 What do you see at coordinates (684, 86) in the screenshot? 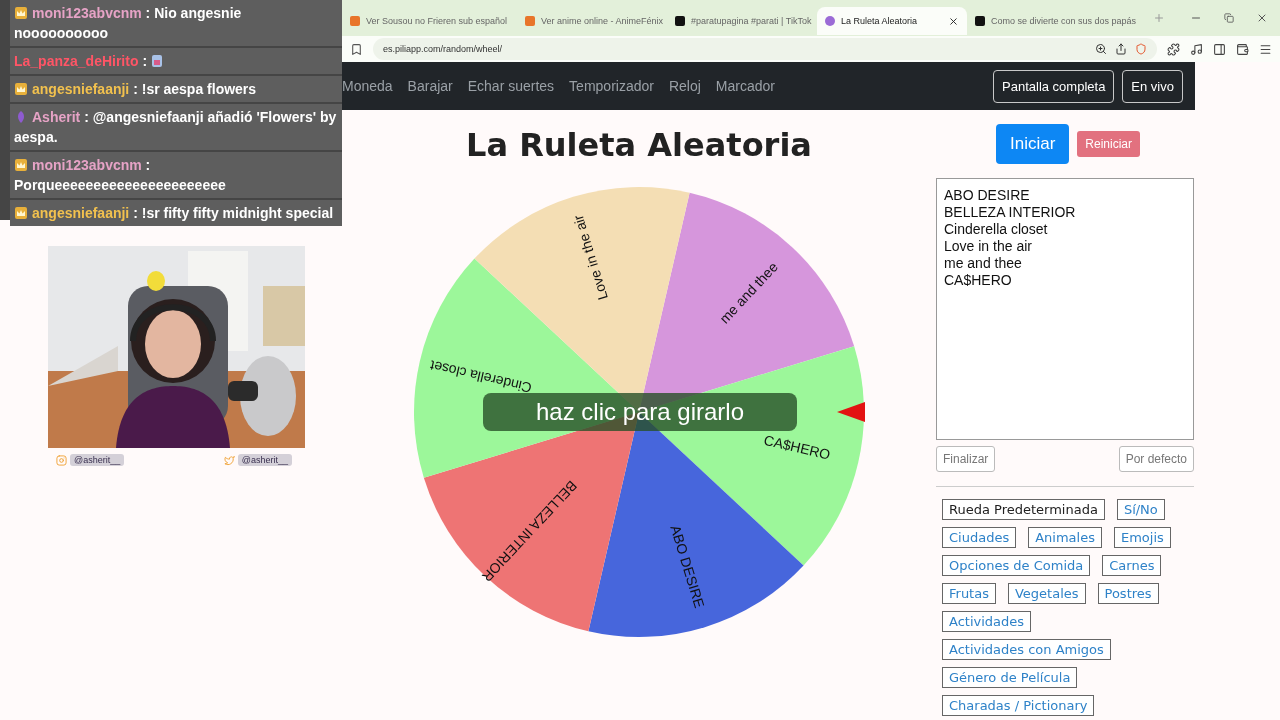
I see `nav-link: Reloj` at bounding box center [684, 86].